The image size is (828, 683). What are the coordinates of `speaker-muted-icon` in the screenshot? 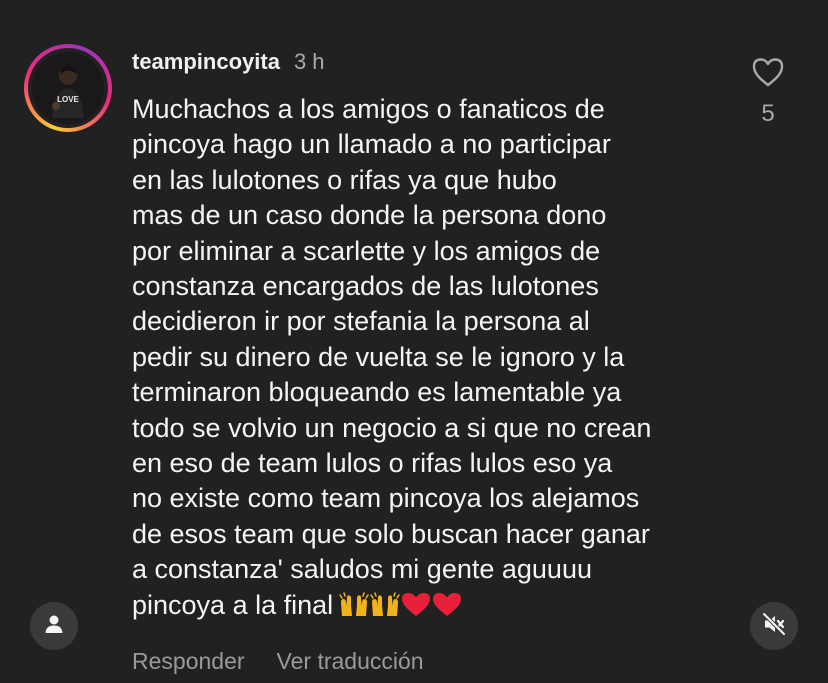 It's located at (774, 626).